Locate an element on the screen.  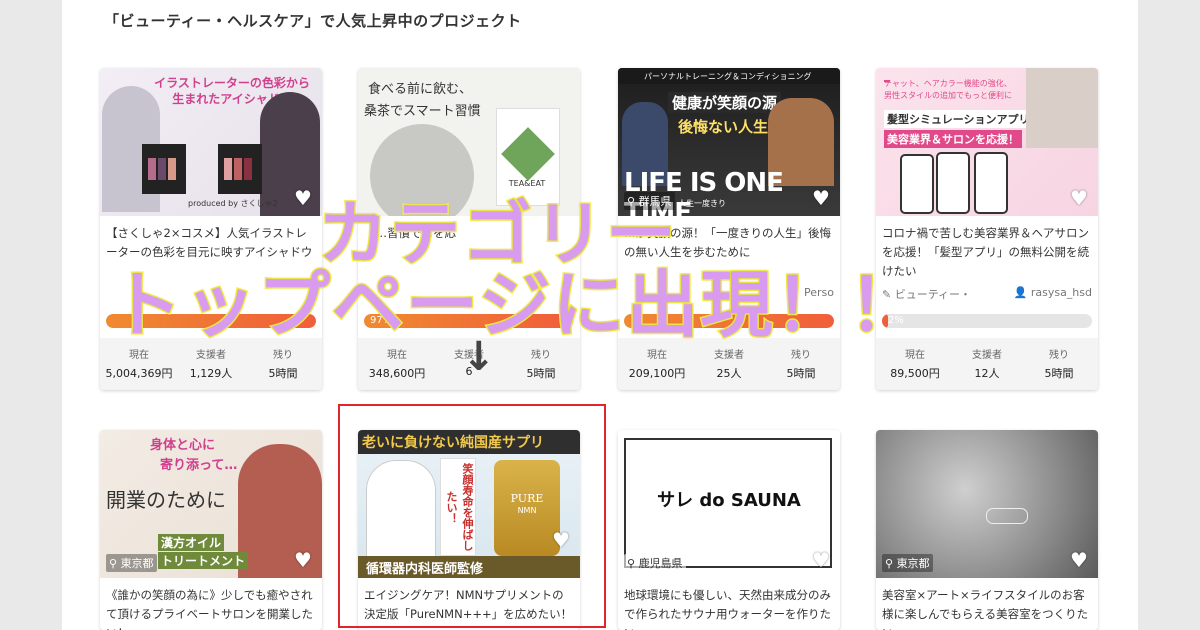
project-title: 地球環境にも優しい、天然由来成分のみで作られたサウナ用ウォーターを作りたい is located at coordinates (729, 608).